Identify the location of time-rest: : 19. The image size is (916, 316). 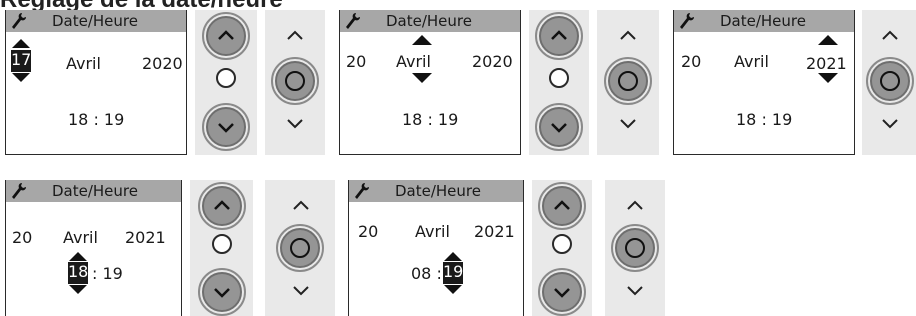
(107, 273).